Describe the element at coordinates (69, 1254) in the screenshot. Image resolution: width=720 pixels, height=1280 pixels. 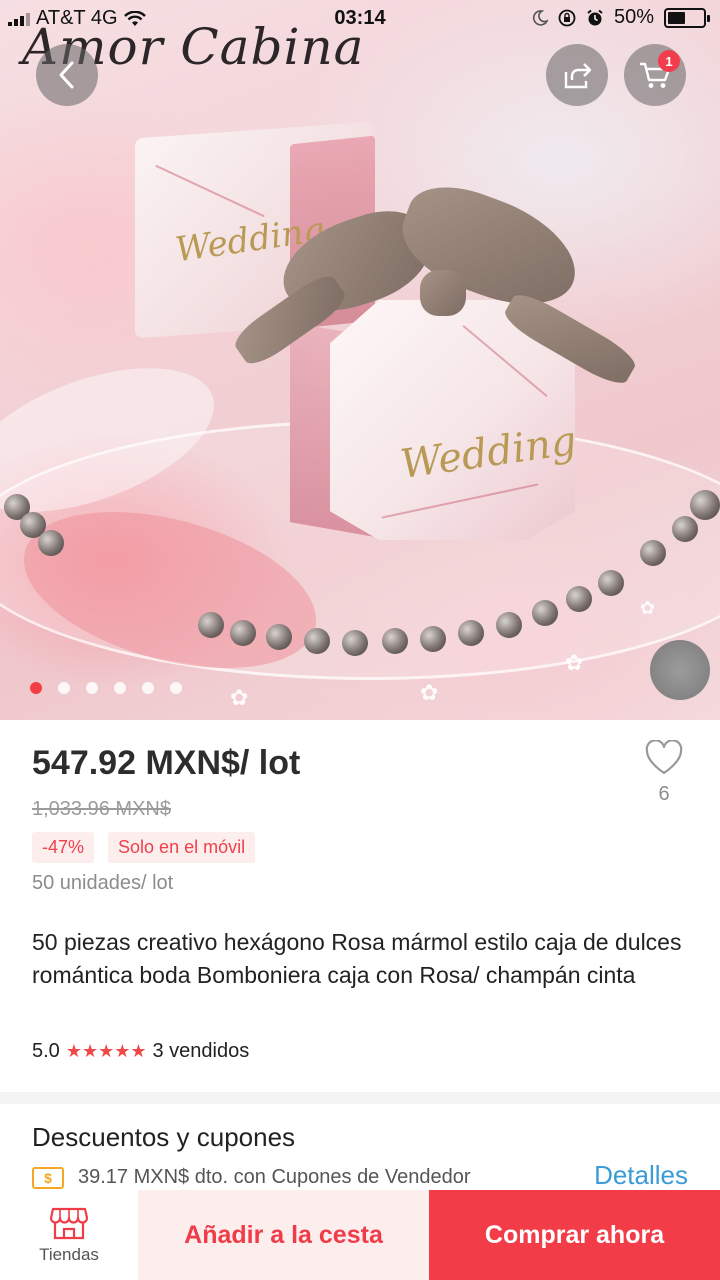
I see `store-label: Tiendas` at that location.